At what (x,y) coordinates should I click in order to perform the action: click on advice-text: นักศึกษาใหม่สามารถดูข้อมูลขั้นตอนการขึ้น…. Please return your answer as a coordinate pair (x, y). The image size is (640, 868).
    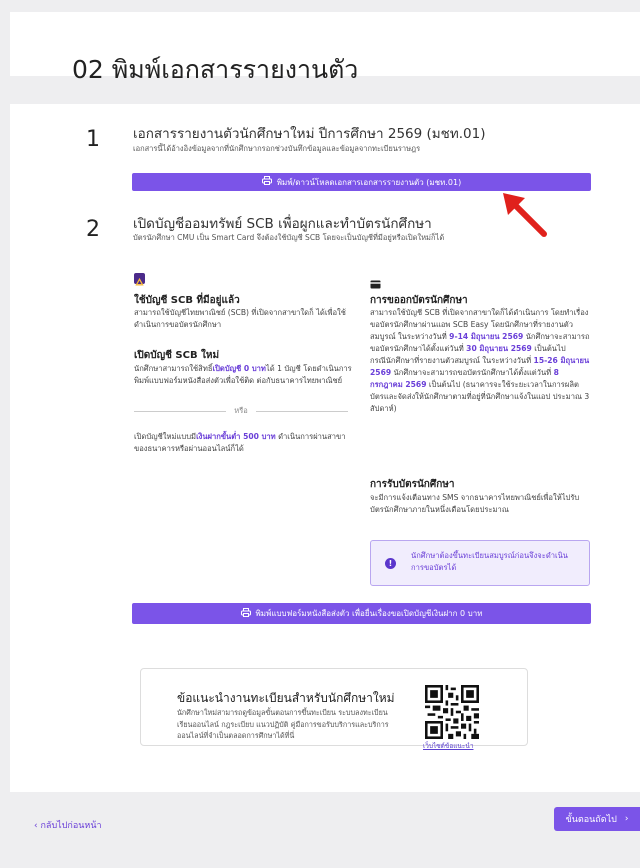
    Looking at the image, I should click on (283, 724).